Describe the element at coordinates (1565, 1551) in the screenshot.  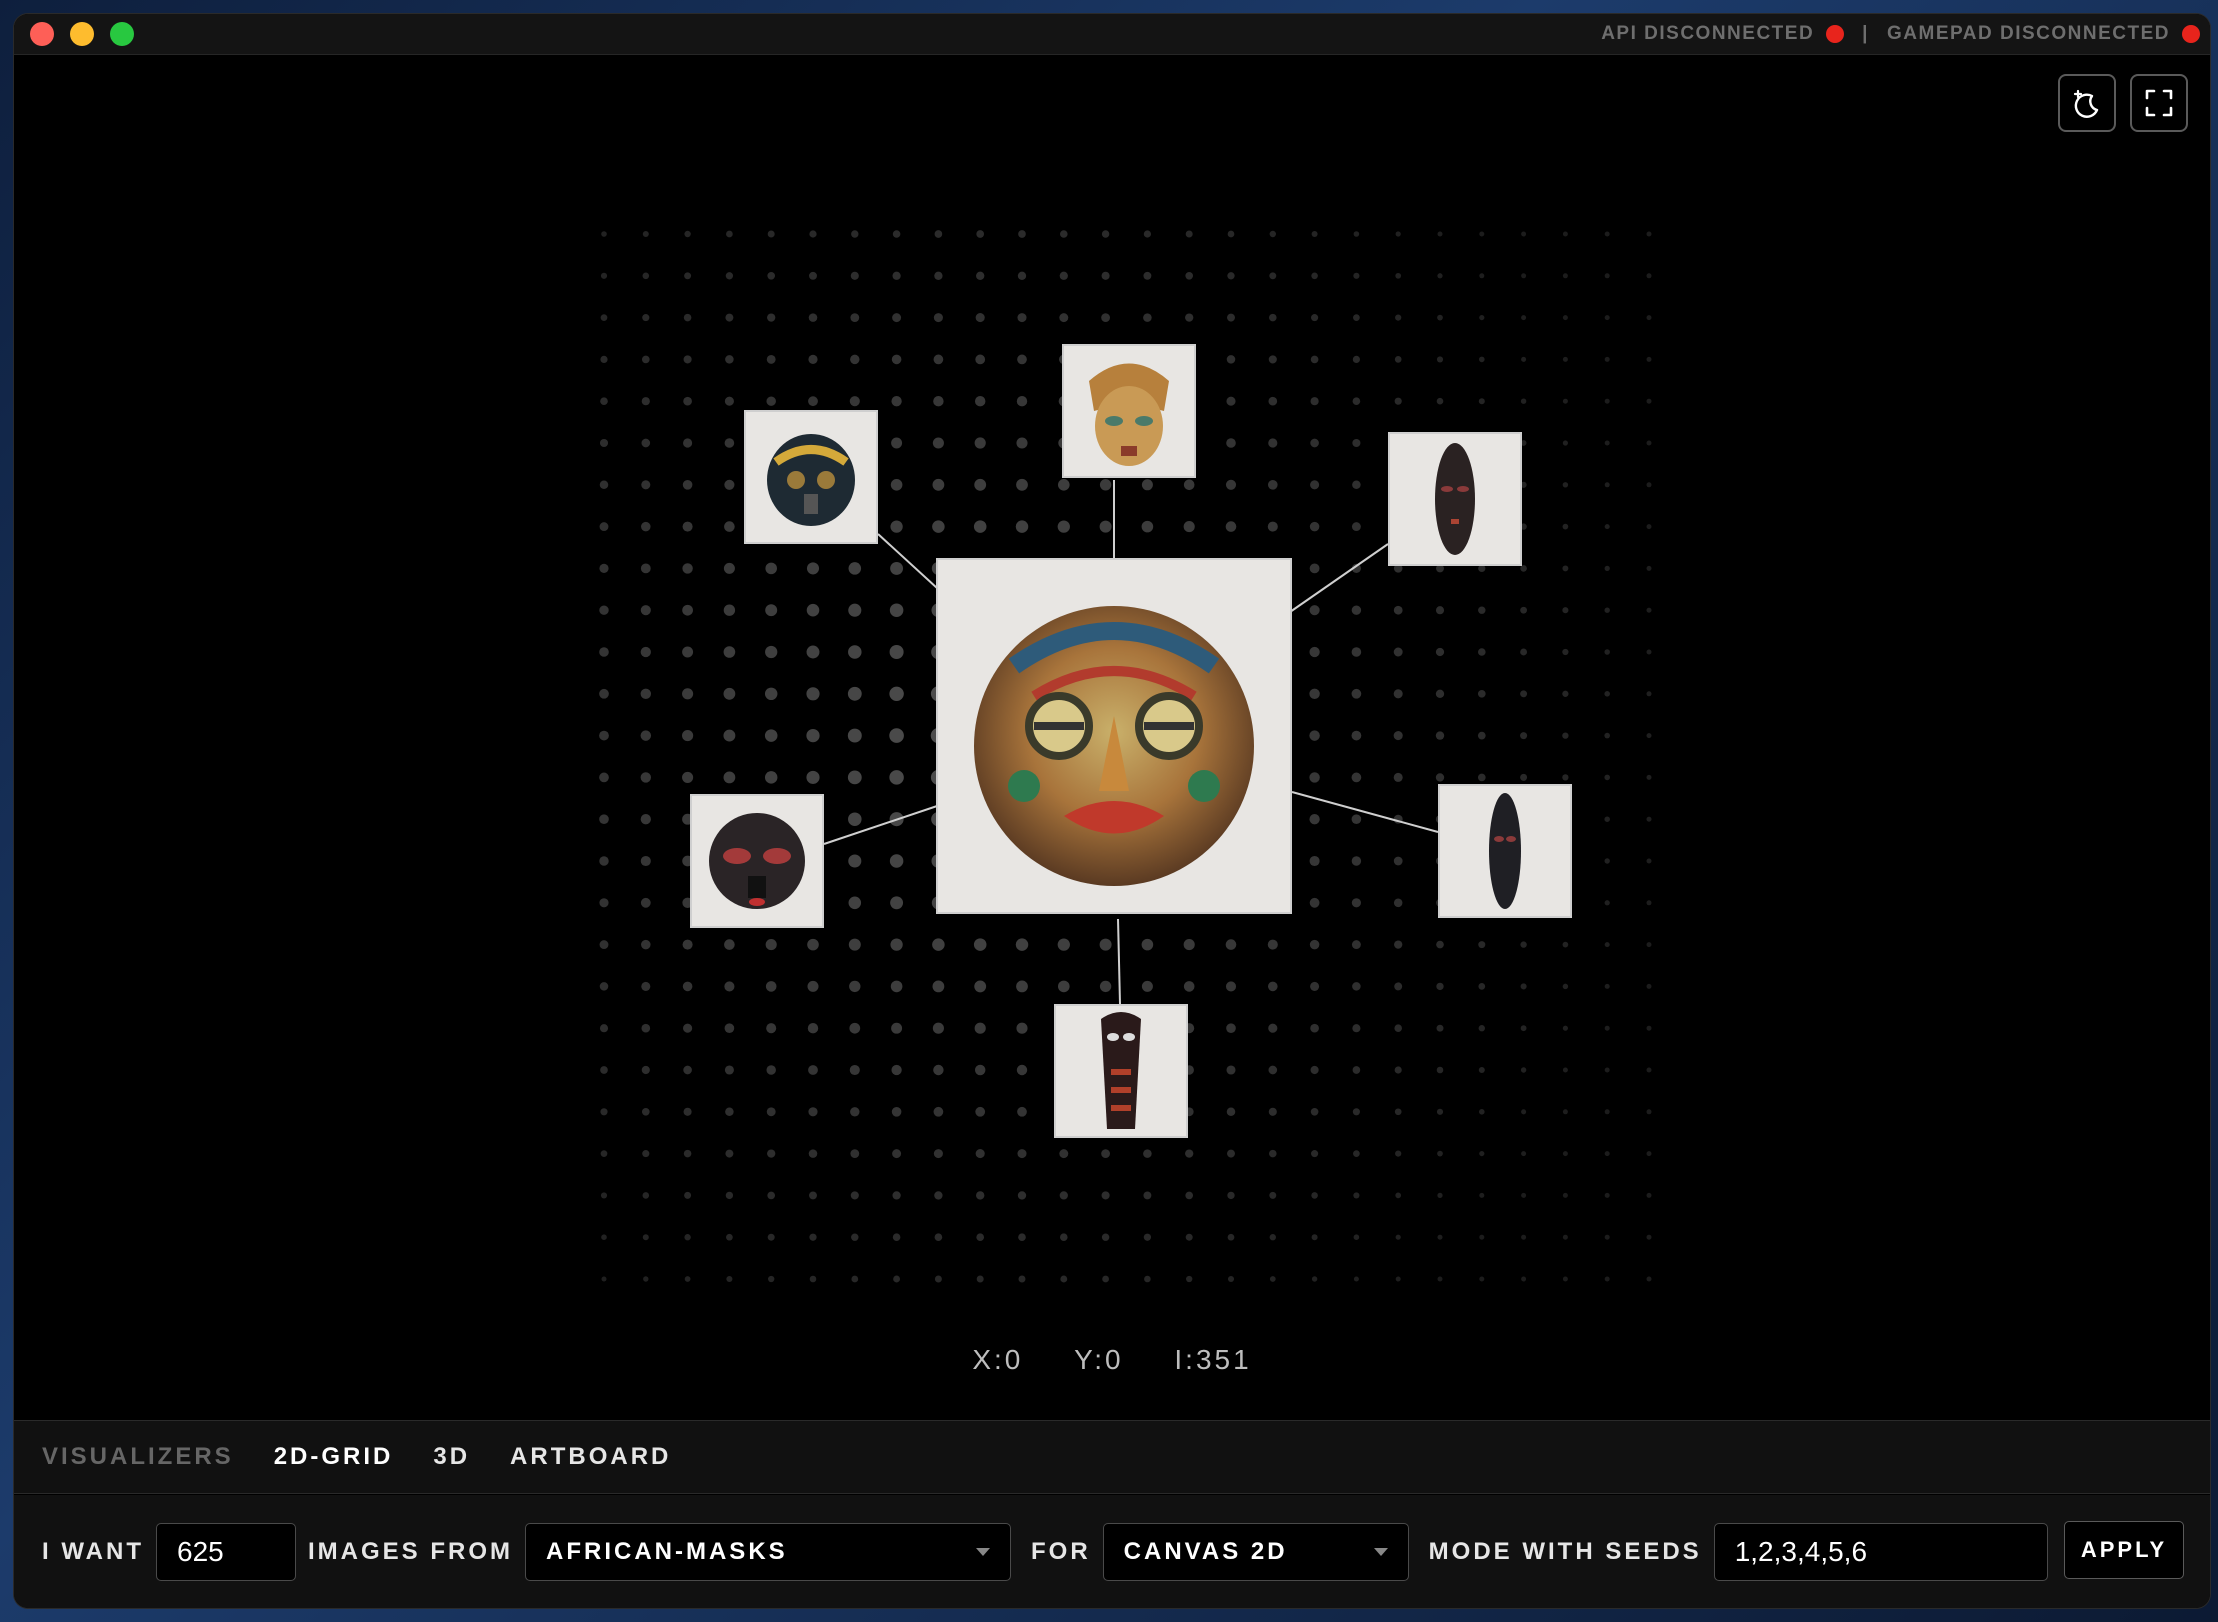
I see `mode-with-seeds-label: MODE WITH SEEDS` at that location.